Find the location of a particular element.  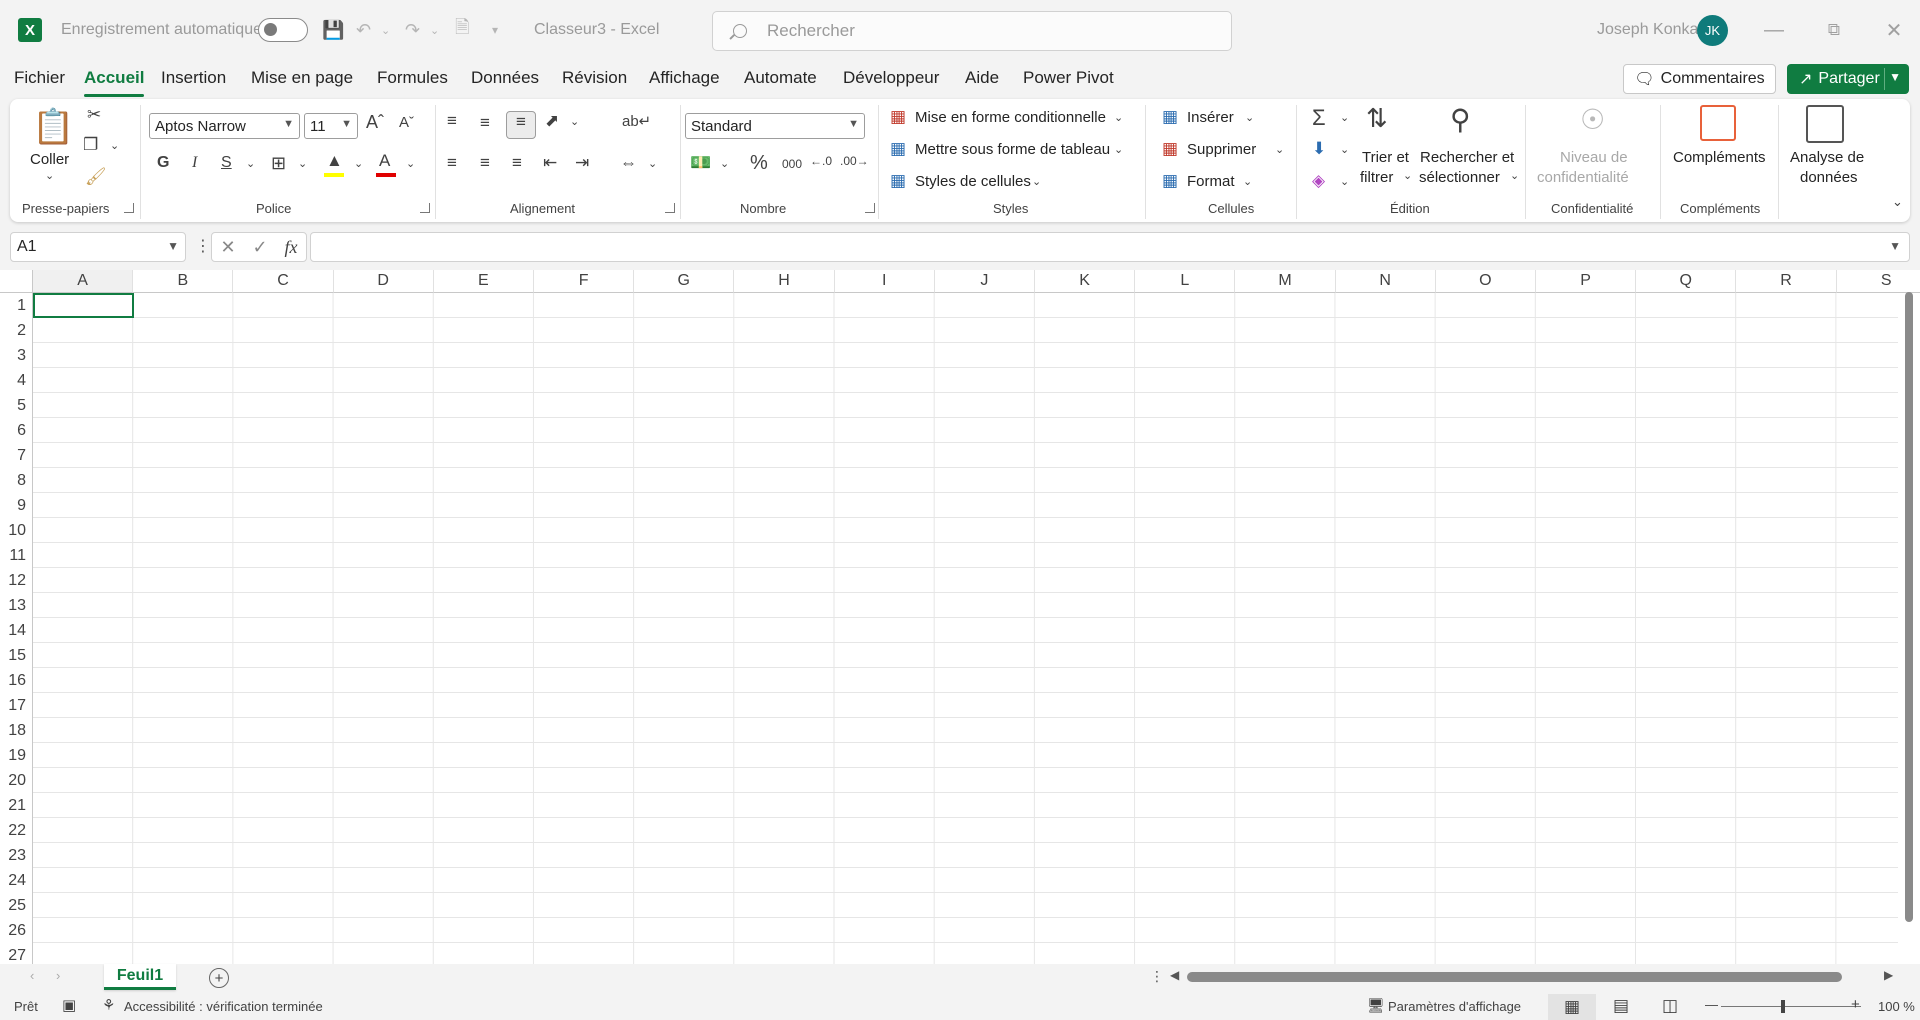

row-header: 24 is located at coordinates (16, 880).